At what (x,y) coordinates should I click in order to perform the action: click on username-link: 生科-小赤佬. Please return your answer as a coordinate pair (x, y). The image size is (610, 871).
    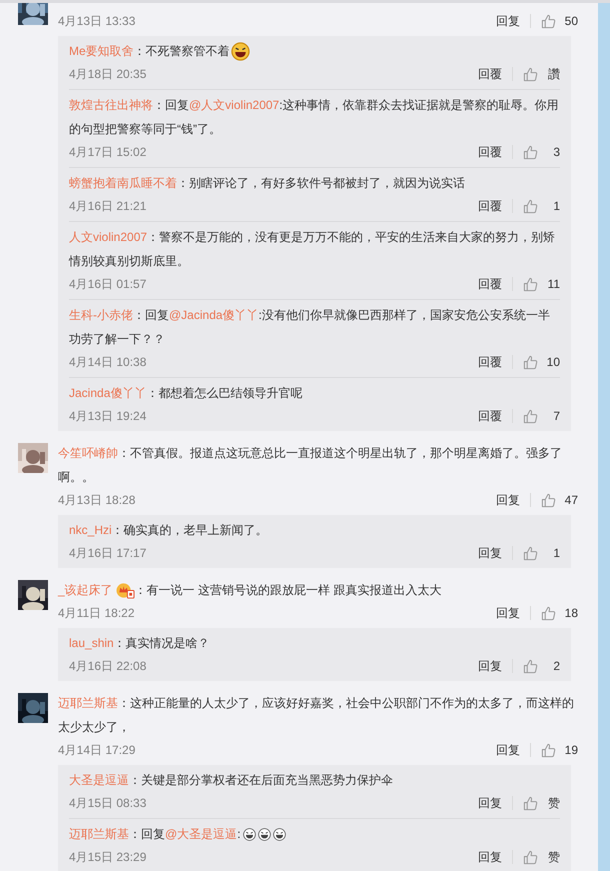
    Looking at the image, I should click on (101, 315).